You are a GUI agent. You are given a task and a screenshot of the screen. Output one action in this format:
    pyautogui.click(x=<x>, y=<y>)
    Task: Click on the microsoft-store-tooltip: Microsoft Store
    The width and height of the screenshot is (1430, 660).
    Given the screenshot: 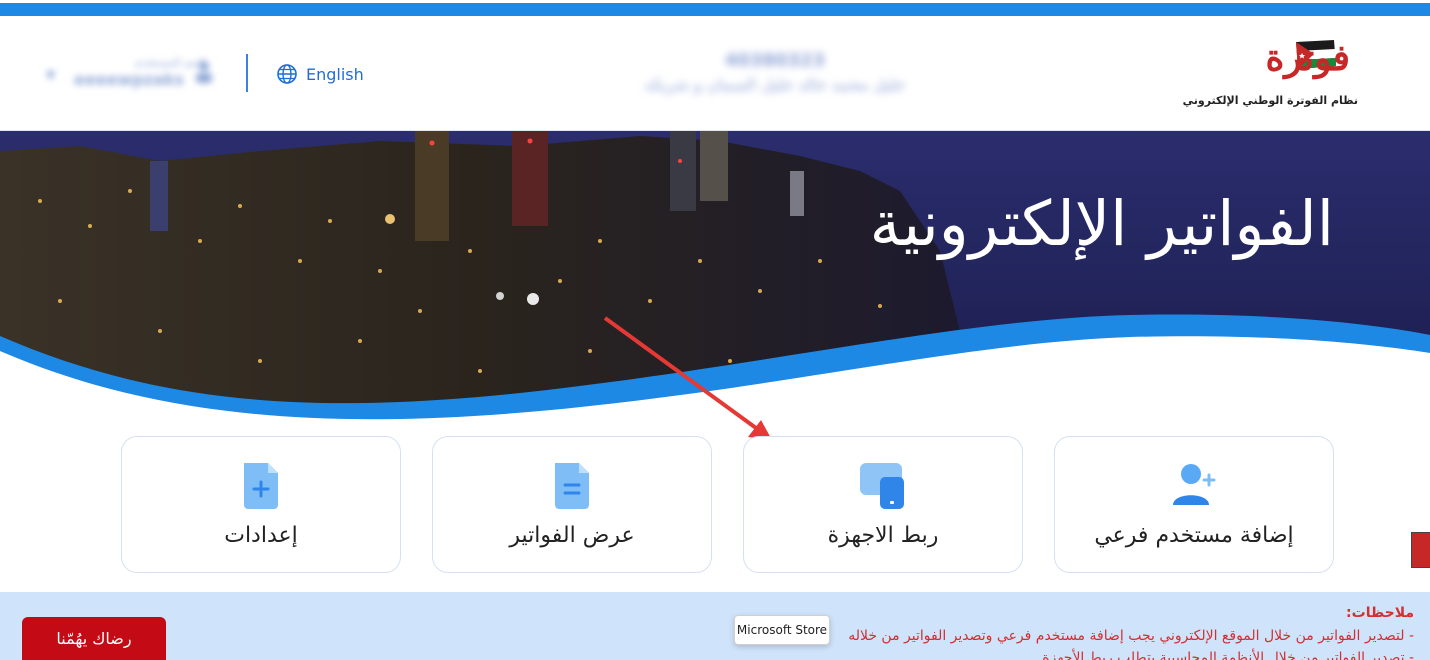 What is the action you would take?
    pyautogui.click(x=782, y=630)
    